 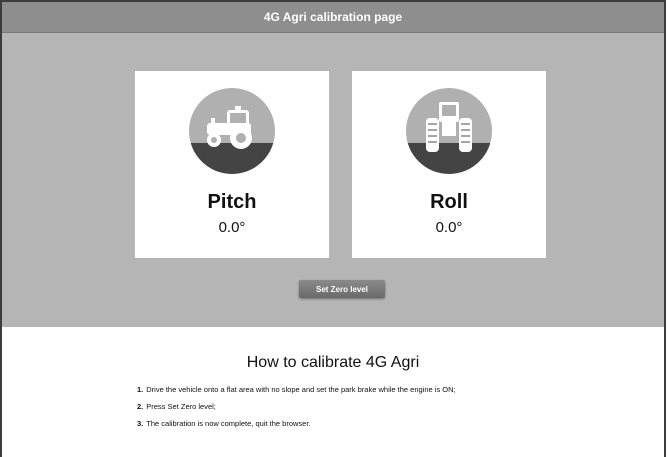 I want to click on page-title: 4G Agri calibration page, so click(x=333, y=17).